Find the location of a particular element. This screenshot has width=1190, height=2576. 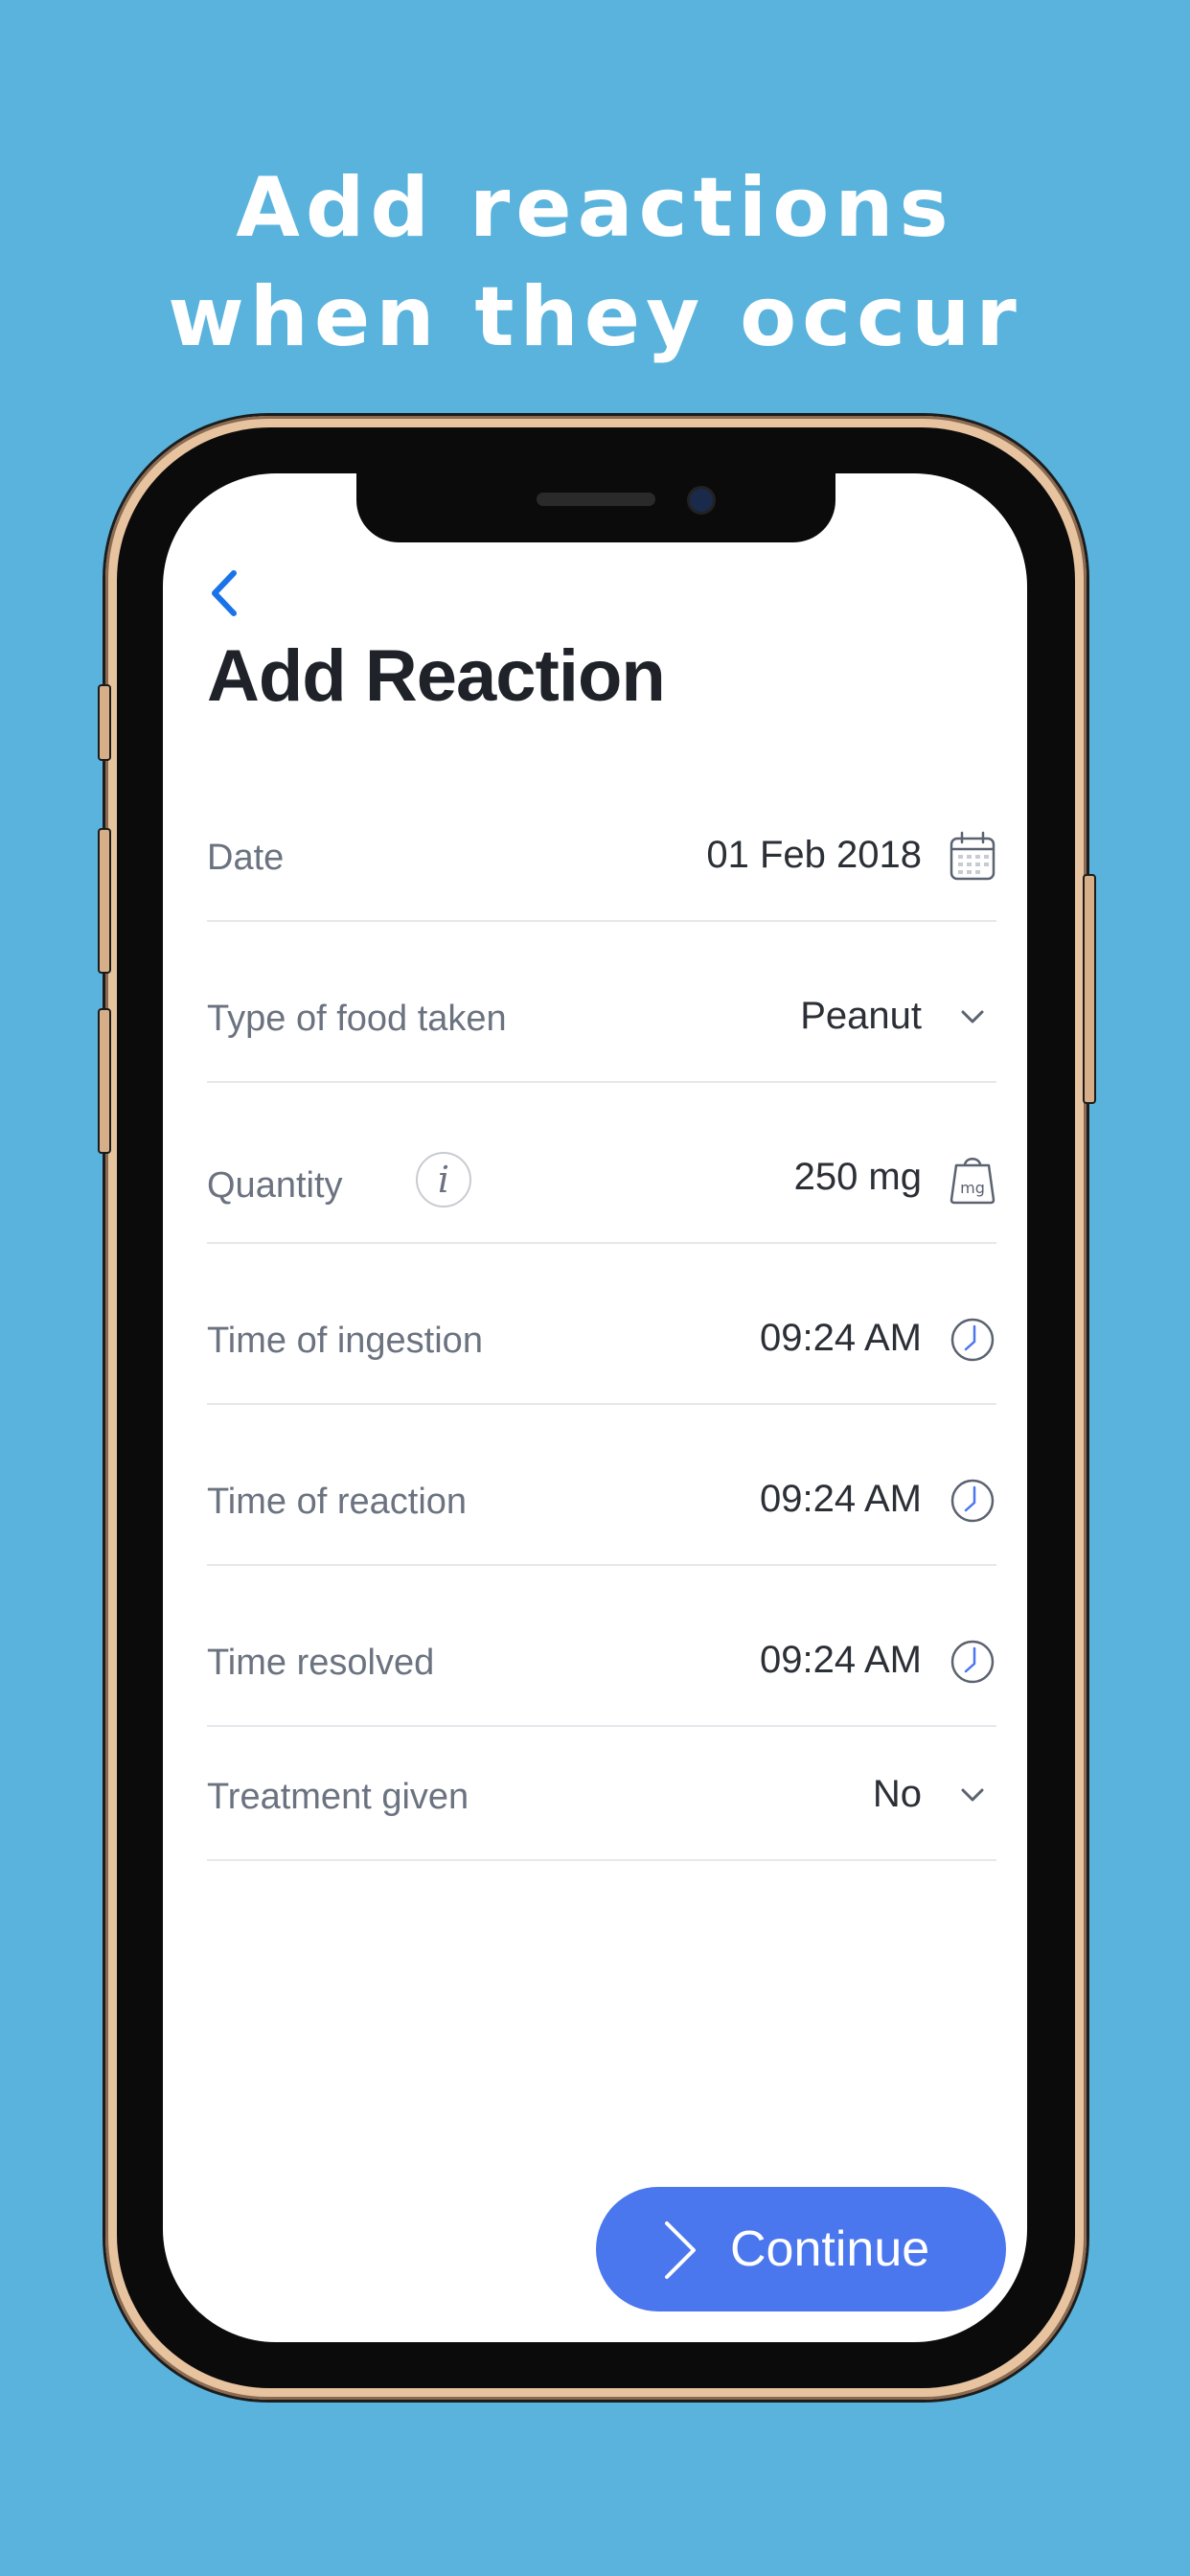

food-type-label: Type of food taken is located at coordinates (357, 1019).